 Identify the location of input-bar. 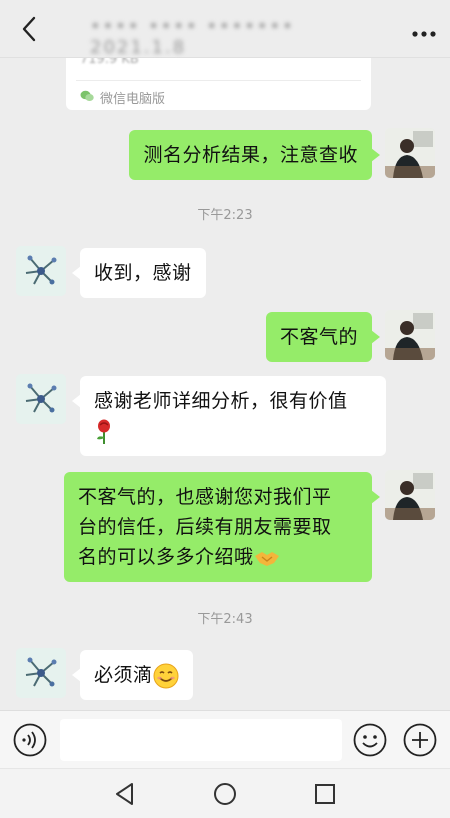
(225, 739).